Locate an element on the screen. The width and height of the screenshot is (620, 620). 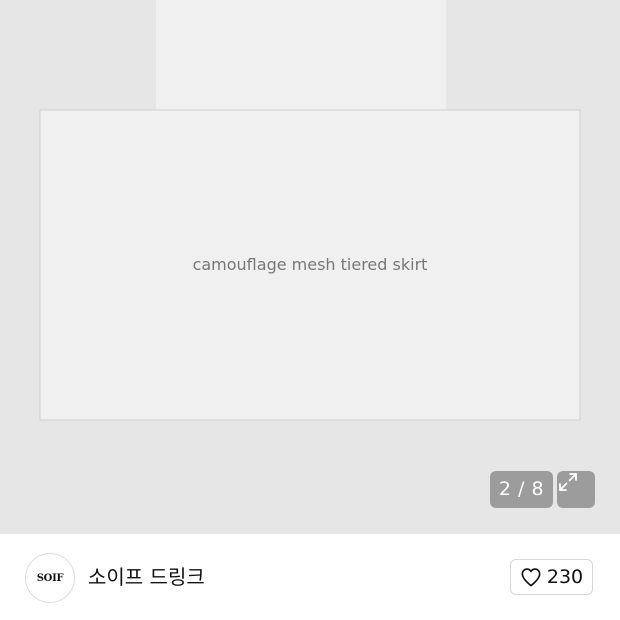
expand-button is located at coordinates (576, 489).